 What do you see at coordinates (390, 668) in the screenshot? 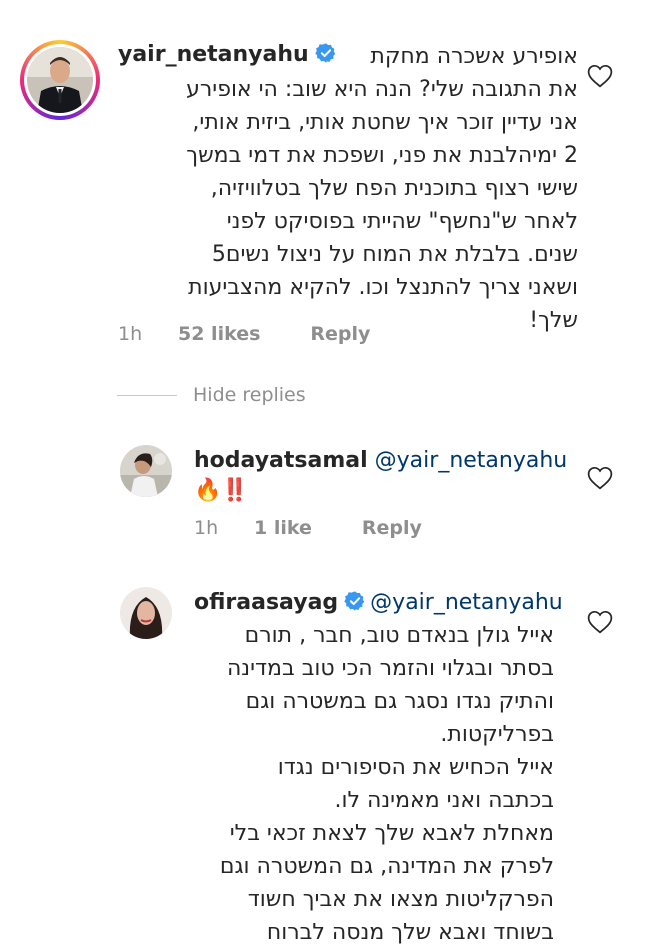
I see `reply-line: בסתר ובגלוי והזמר הכי טוב במדינה` at bounding box center [390, 668].